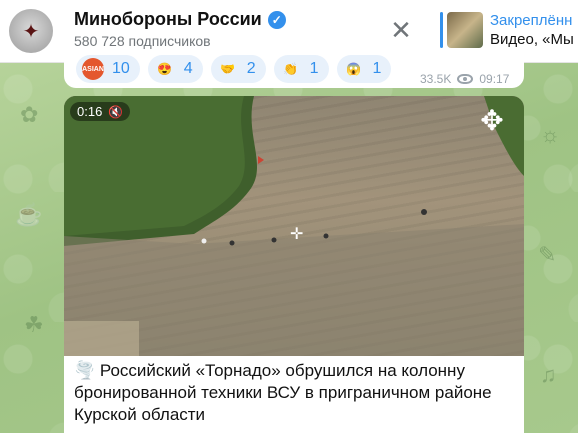 This screenshot has width=578, height=433. Describe the element at coordinates (301, 69) in the screenshot. I see `reaction-button: 👏 1` at that location.